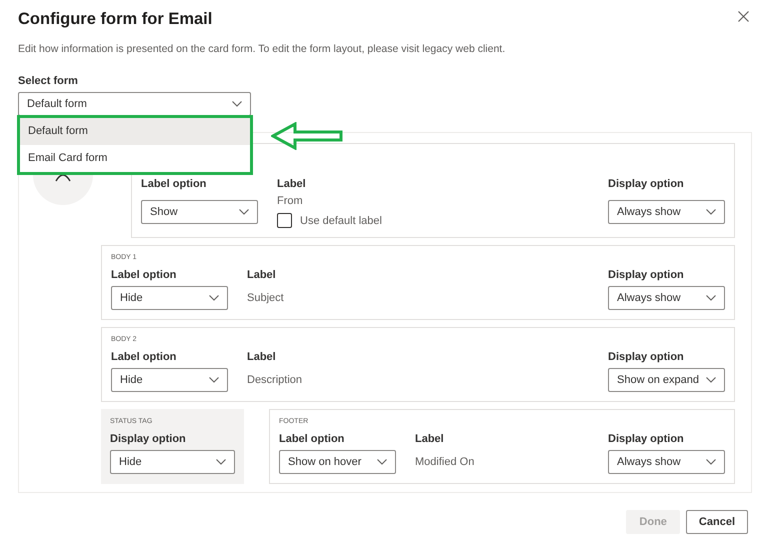 The width and height of the screenshot is (768, 550). Describe the element at coordinates (284, 220) in the screenshot. I see `checkbox` at that location.